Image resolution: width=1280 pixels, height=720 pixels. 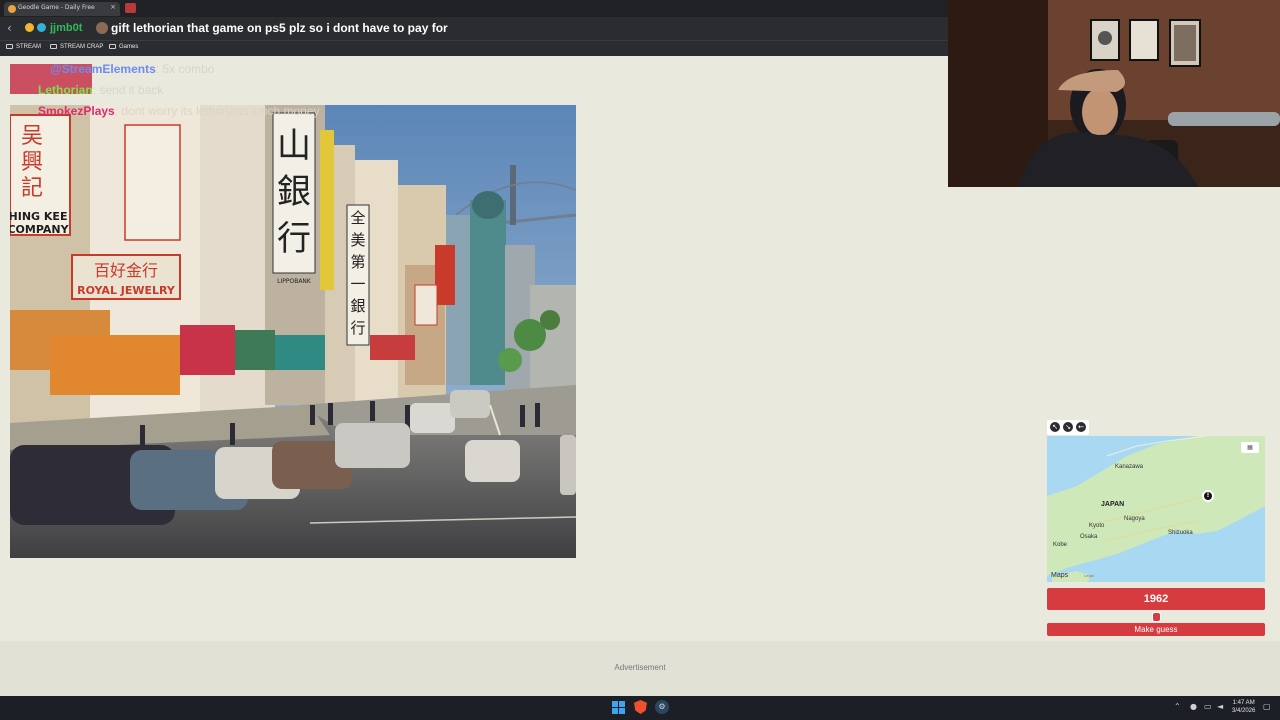 I want to click on bookmark-stream: STREAM, so click(x=23, y=47).